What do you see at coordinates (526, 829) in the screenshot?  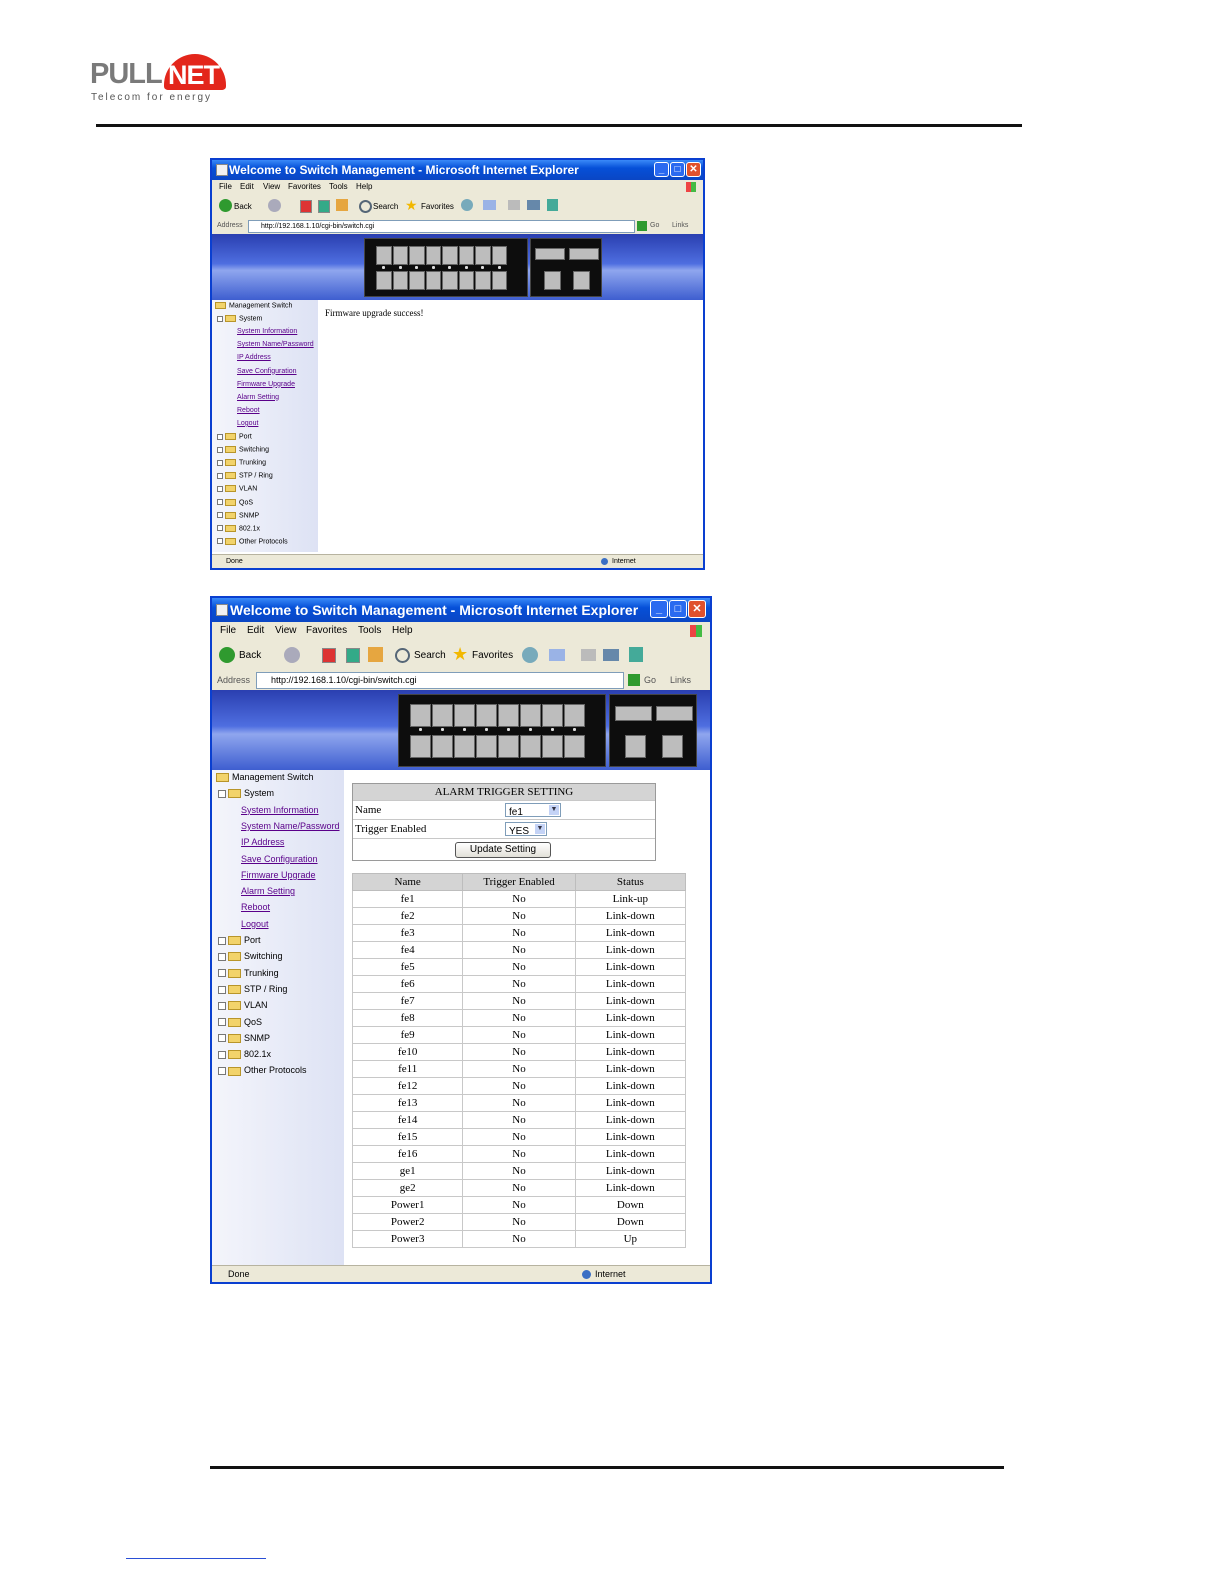 I see `trigger-enabled-select: YES ▼` at bounding box center [526, 829].